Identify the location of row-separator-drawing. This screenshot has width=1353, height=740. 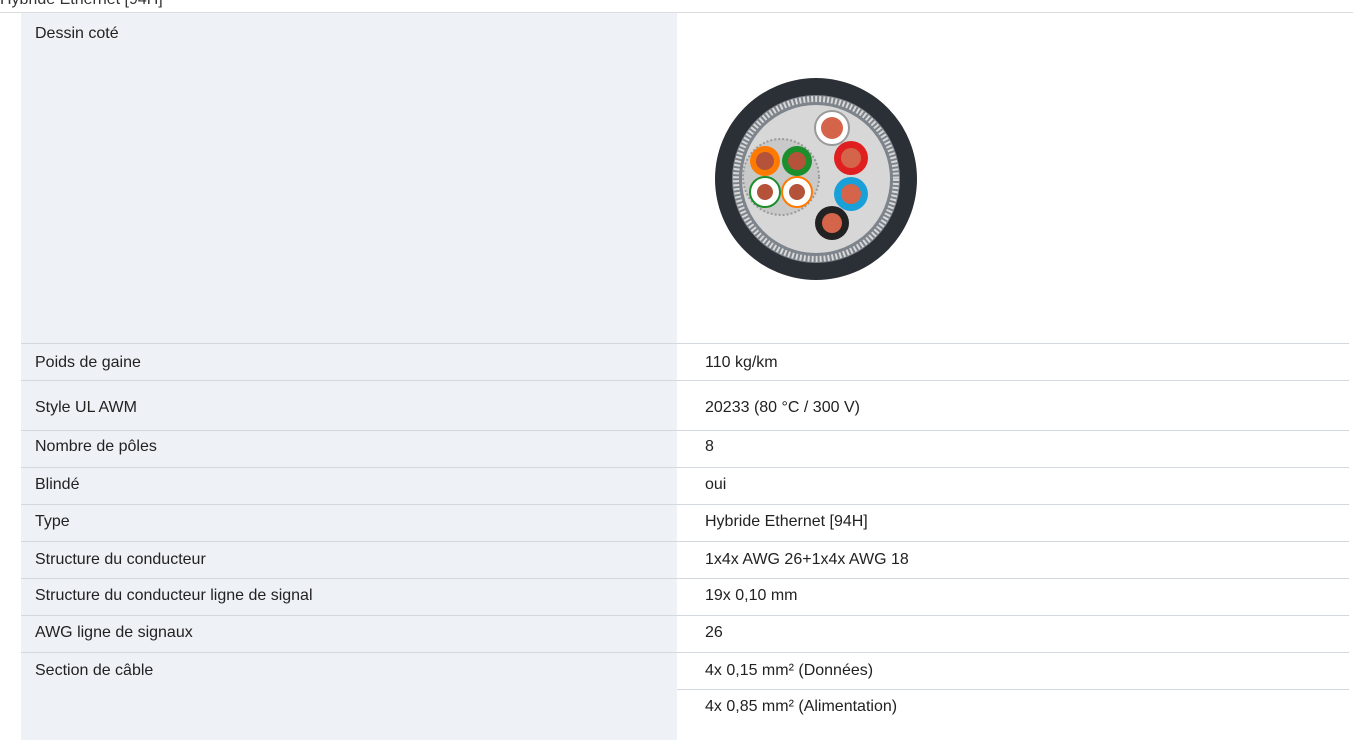
(685, 343).